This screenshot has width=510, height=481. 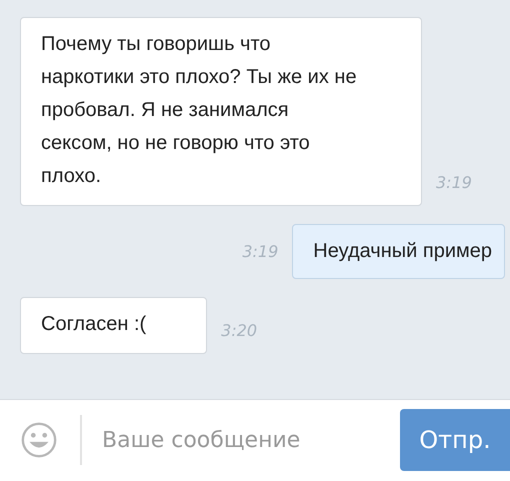 What do you see at coordinates (114, 325) in the screenshot?
I see `message-bubble: Согласен :(` at bounding box center [114, 325].